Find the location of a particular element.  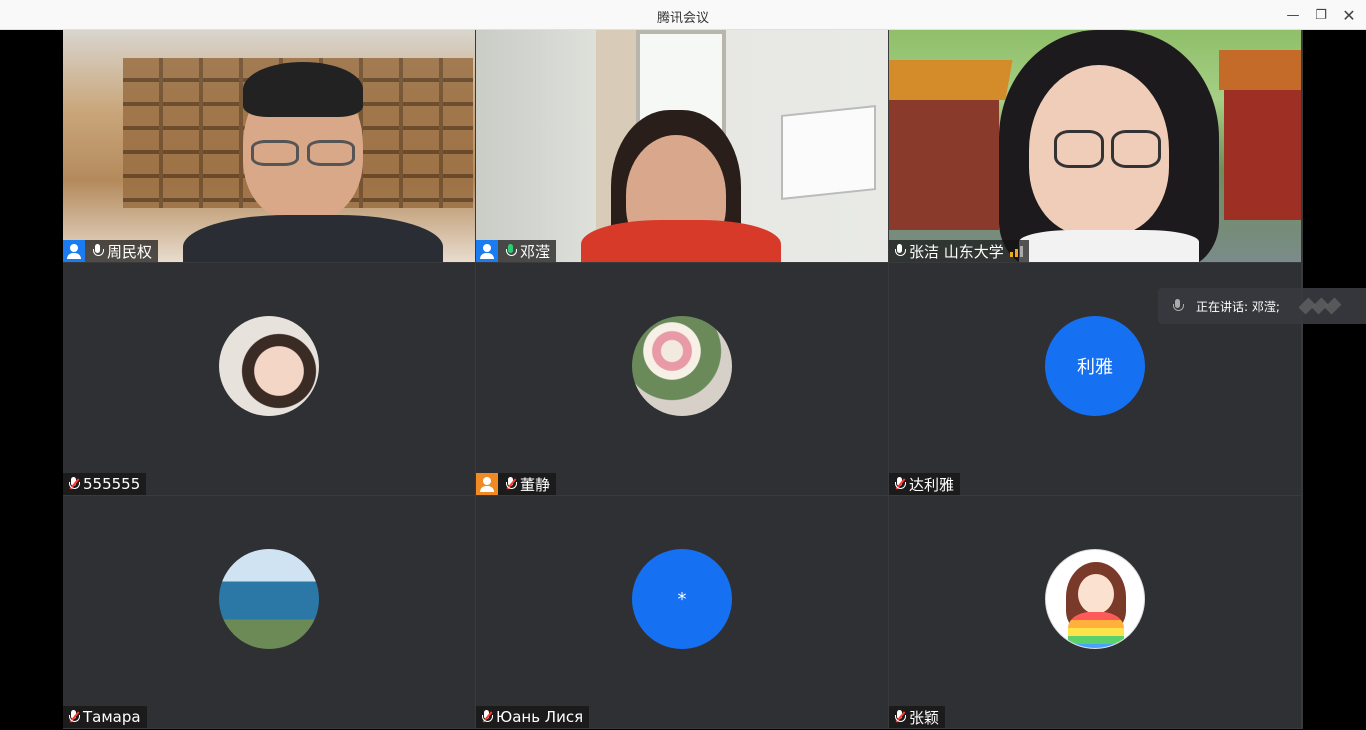

name-tag: 555555 is located at coordinates (105, 484).